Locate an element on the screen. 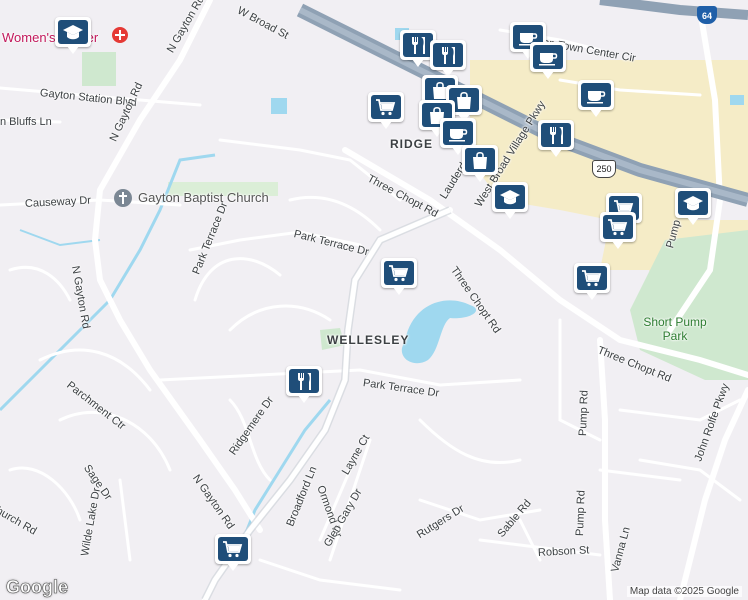 The image size is (748, 600). lake is located at coordinates (439, 332).